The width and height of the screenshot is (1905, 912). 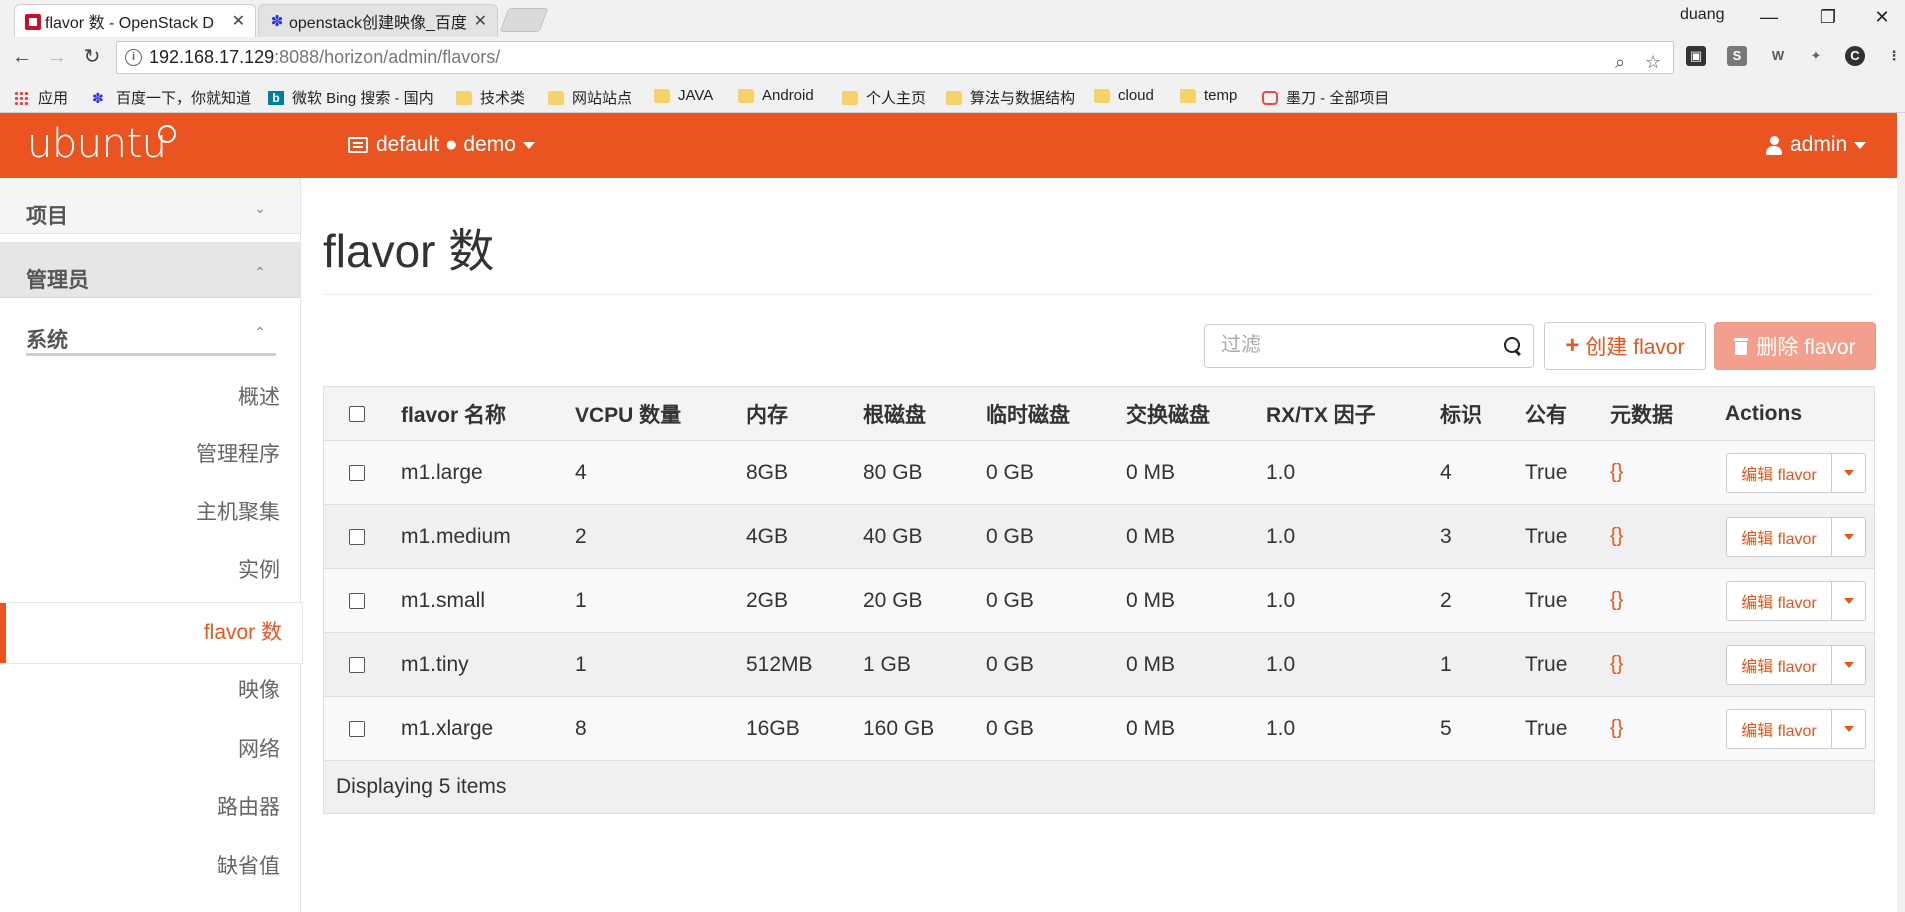 I want to click on bookmark-folder: 算法与数据结构, so click(x=1010, y=97).